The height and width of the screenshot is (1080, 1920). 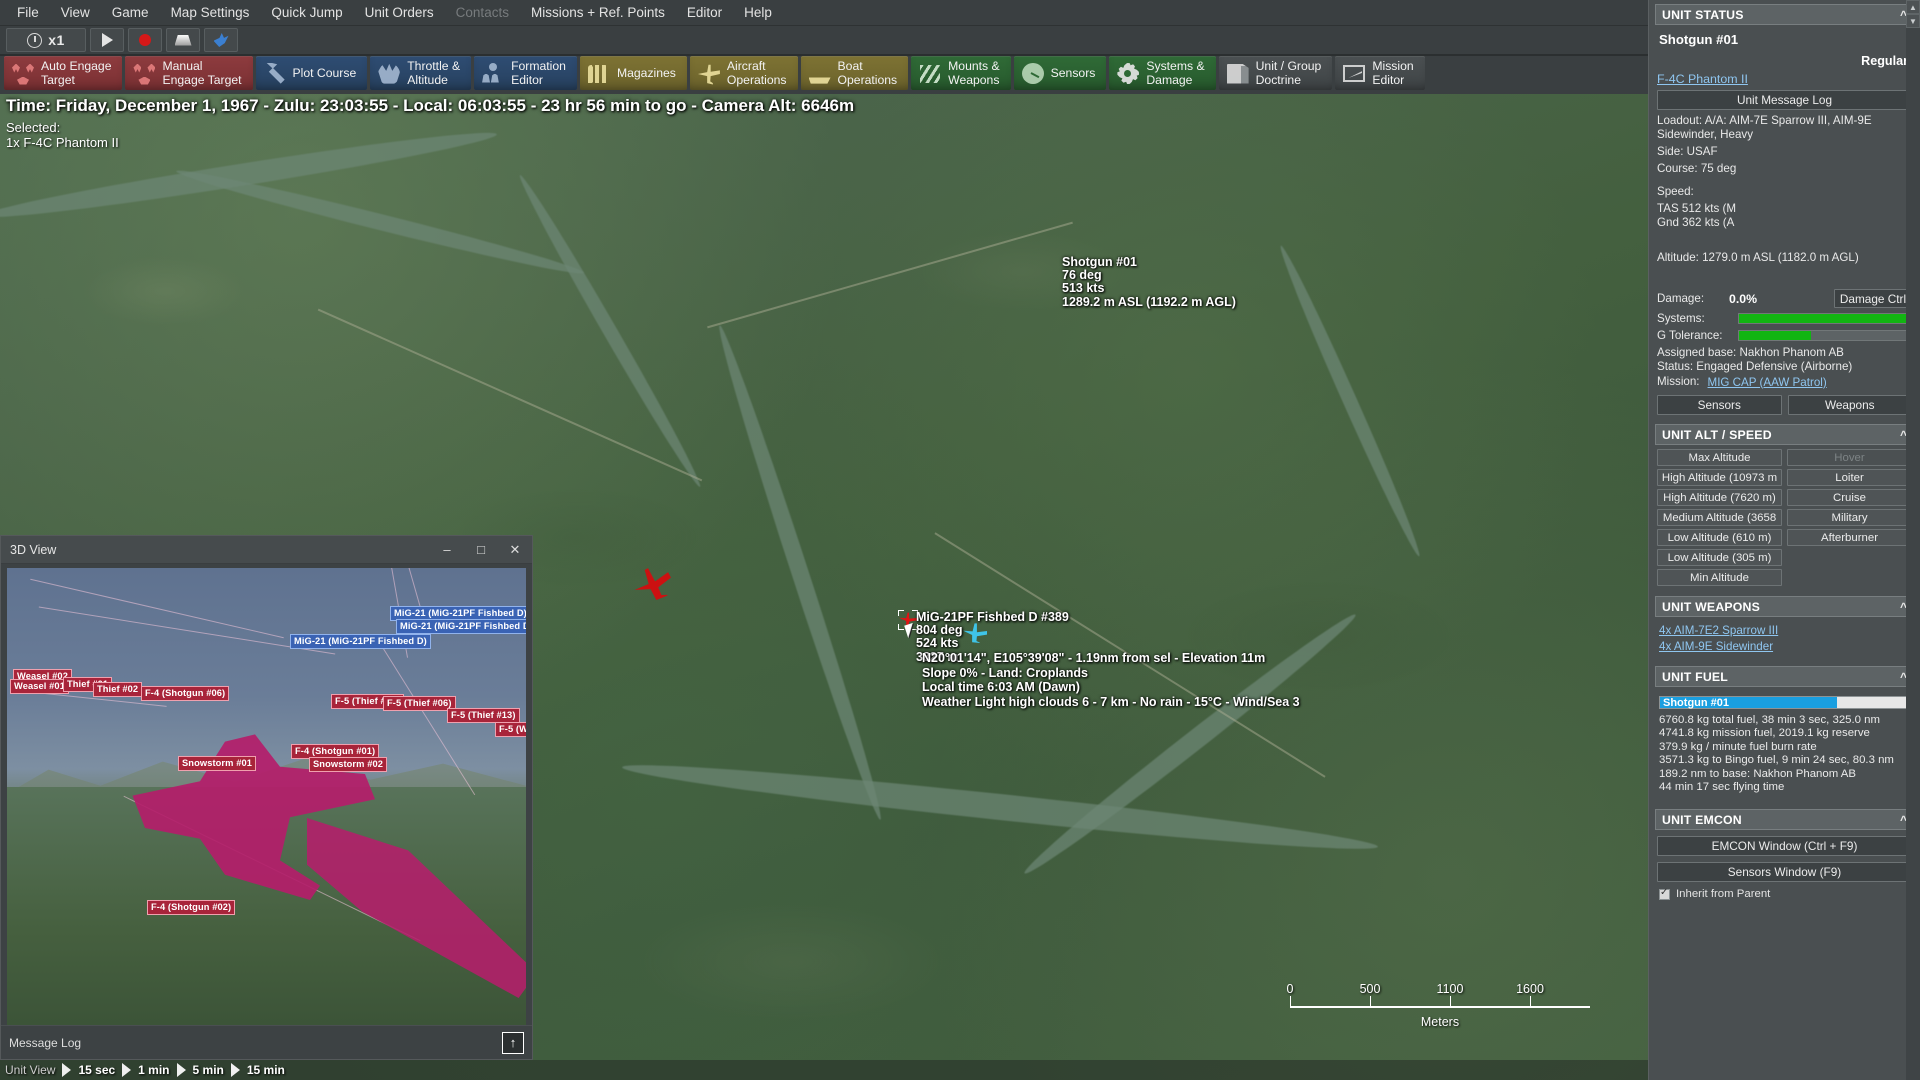 What do you see at coordinates (30, 1070) in the screenshot?
I see `unit-view-label: Unit View` at bounding box center [30, 1070].